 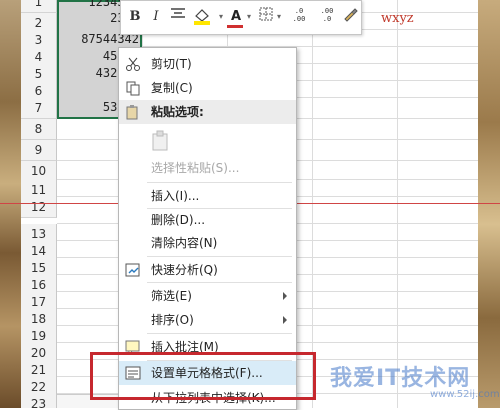 I want to click on row-header-8: 8, so click(x=39, y=129).